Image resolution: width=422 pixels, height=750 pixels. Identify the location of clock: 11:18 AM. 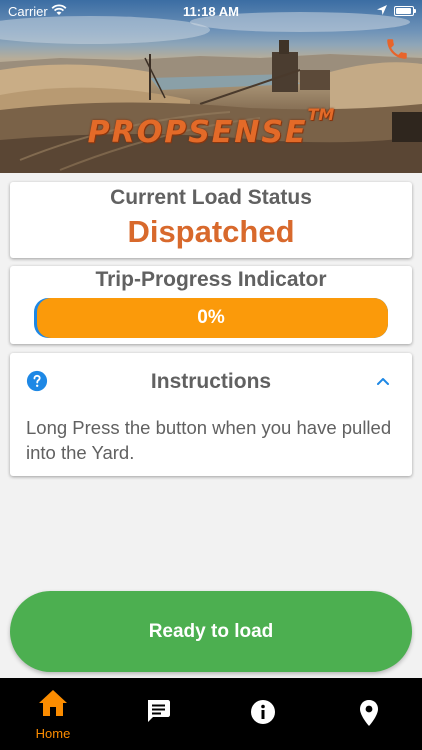
(211, 11).